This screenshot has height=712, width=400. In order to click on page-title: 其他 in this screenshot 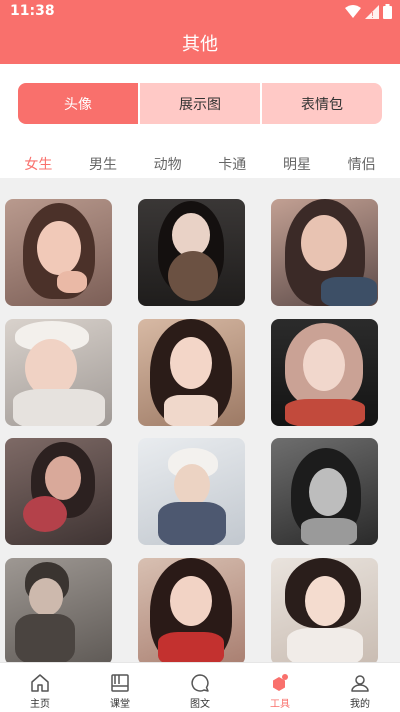, I will do `click(200, 44)`.